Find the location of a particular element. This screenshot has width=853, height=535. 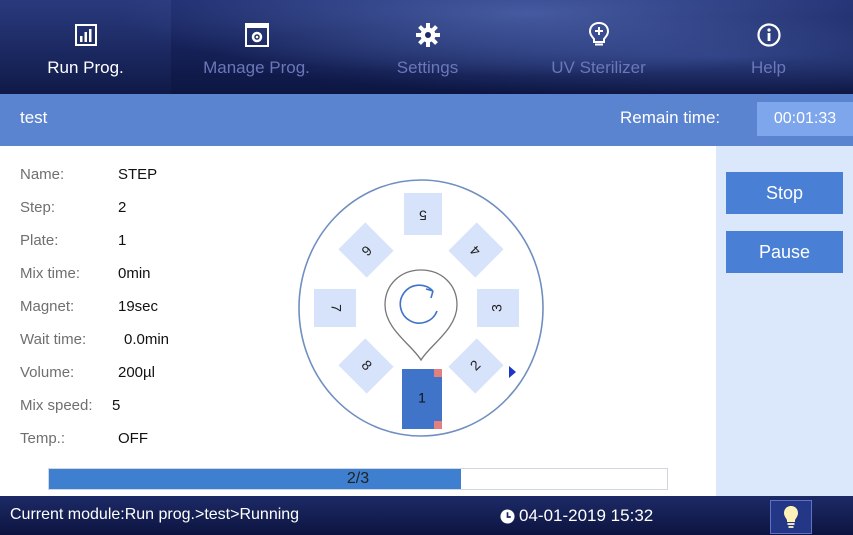

wheel-slot-5: 5 is located at coordinates (423, 214).